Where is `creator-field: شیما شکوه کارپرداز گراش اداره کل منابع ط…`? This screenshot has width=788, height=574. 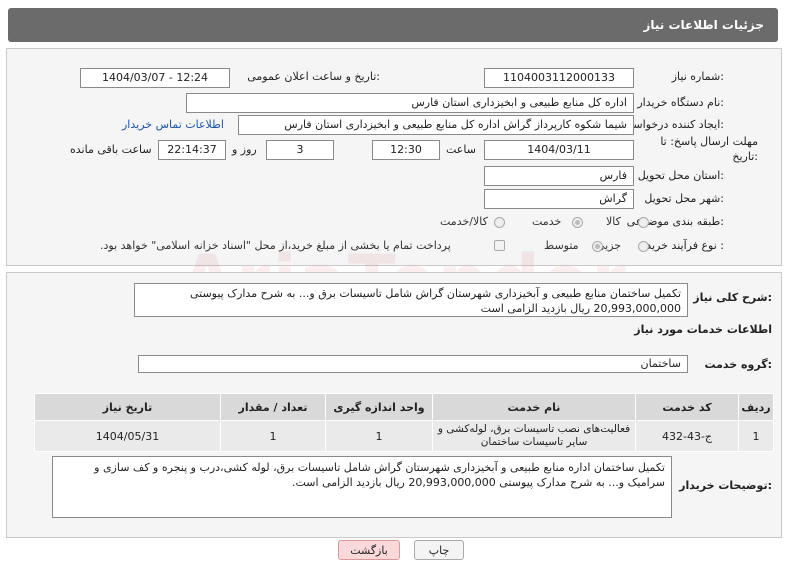
creator-field: شیما شکوه کارپرداز گراش اداره کل منابع ط… is located at coordinates (436, 125).